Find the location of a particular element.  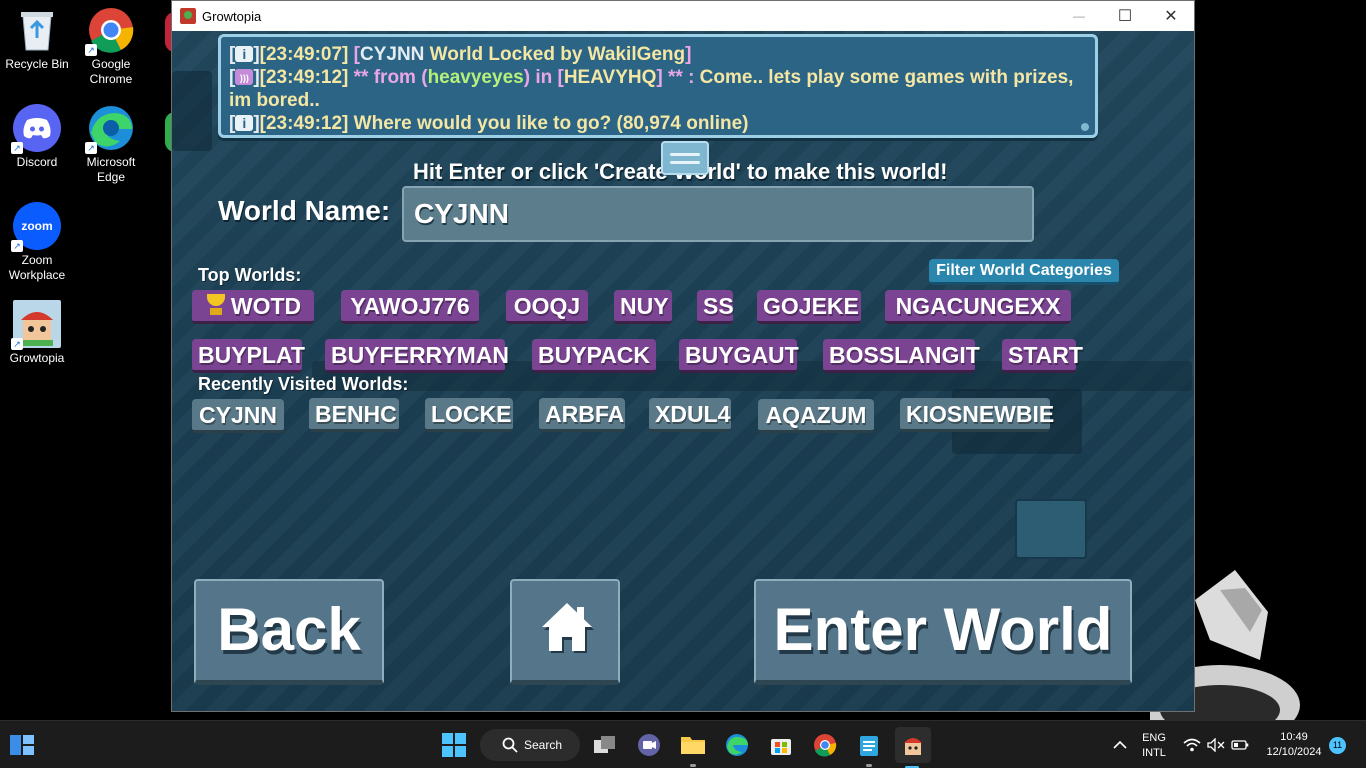

battery-status is located at coordinates (1240, 745).